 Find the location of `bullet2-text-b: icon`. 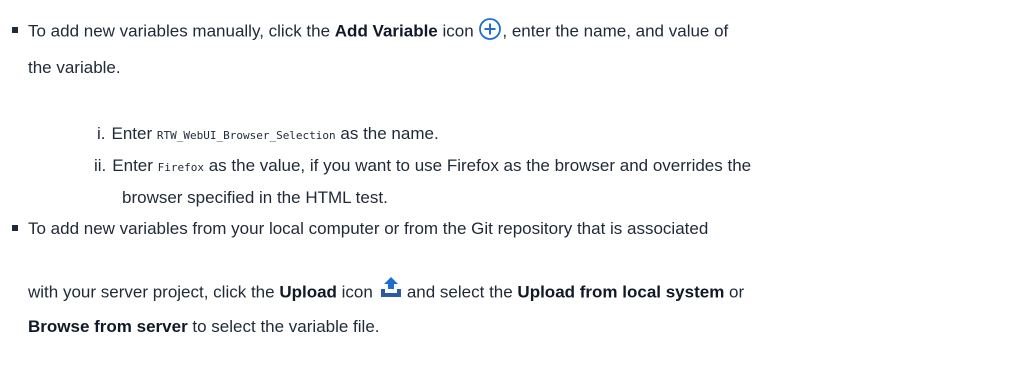

bullet2-text-b: icon is located at coordinates (354, 292).